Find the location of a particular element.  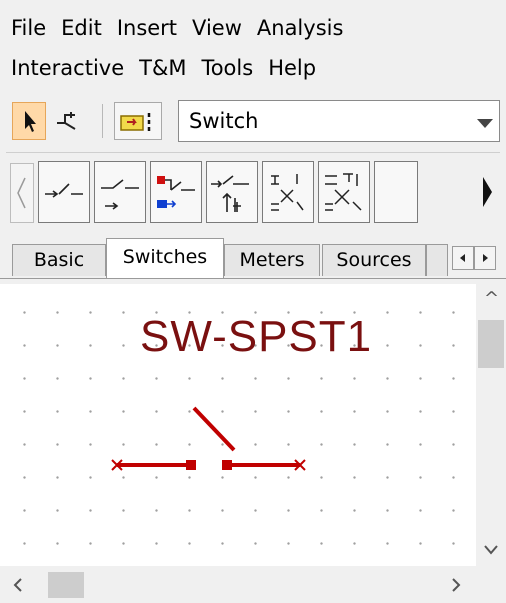

tab-scroll-right is located at coordinates (485, 258).